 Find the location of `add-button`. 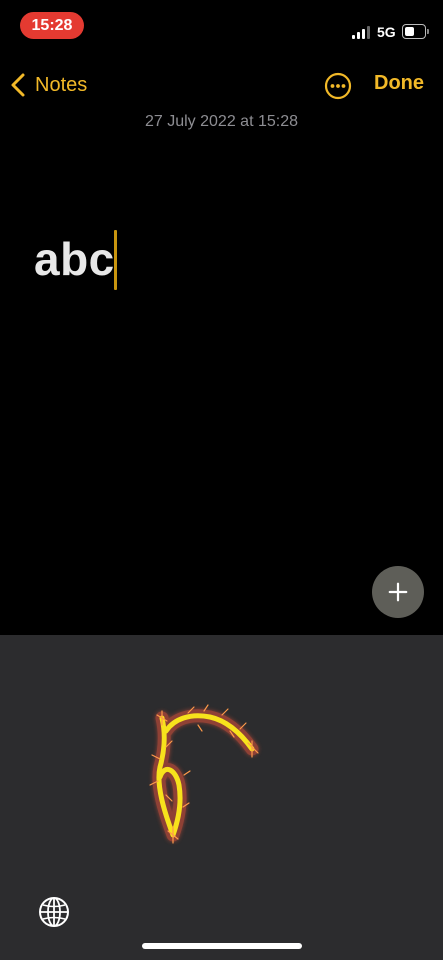

add-button is located at coordinates (398, 592).